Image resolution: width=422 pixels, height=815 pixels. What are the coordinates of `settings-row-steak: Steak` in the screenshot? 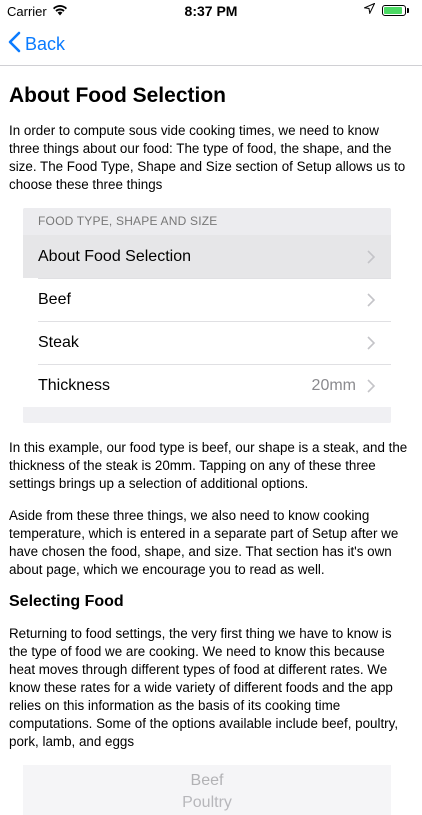 It's located at (207, 342).